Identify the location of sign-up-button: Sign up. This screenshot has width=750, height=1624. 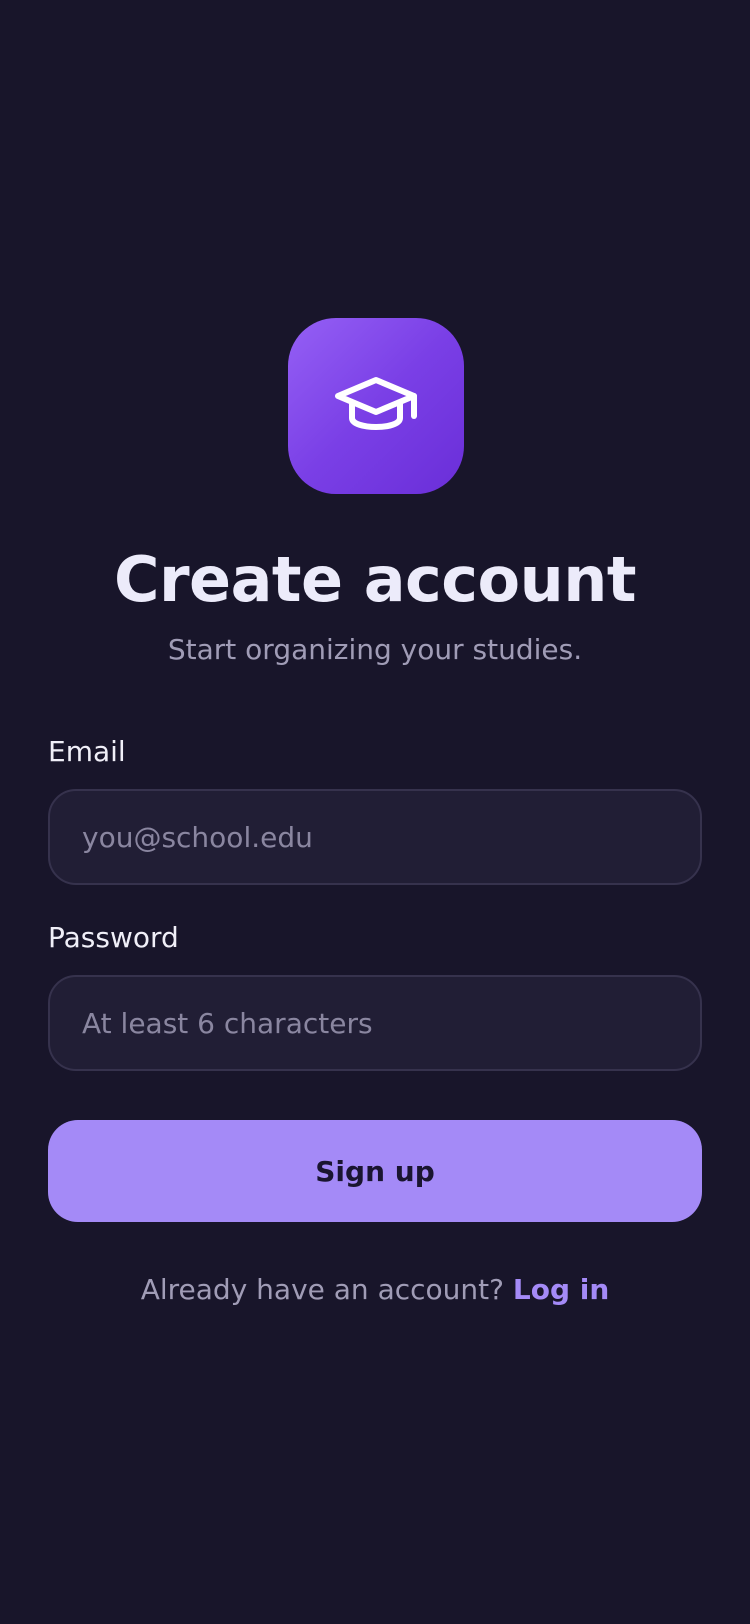
(375, 1171).